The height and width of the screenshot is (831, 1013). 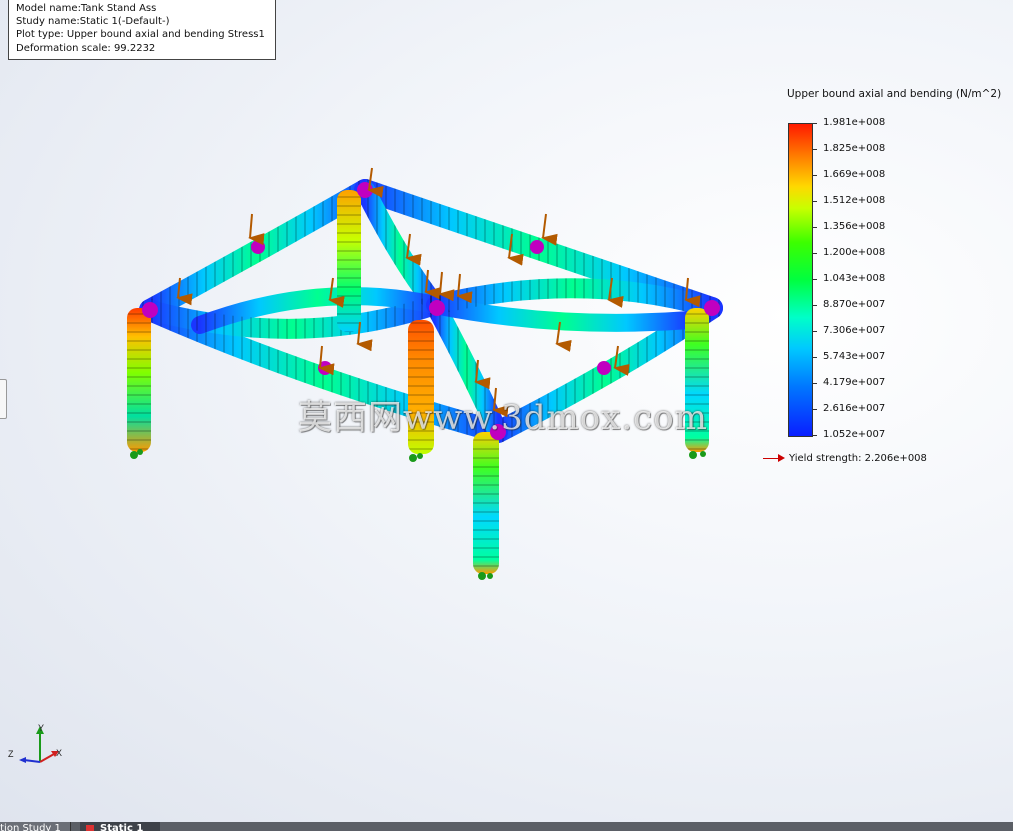 I want to click on yield-strength-label: Yield strength: 2.206e+008, so click(x=858, y=458).